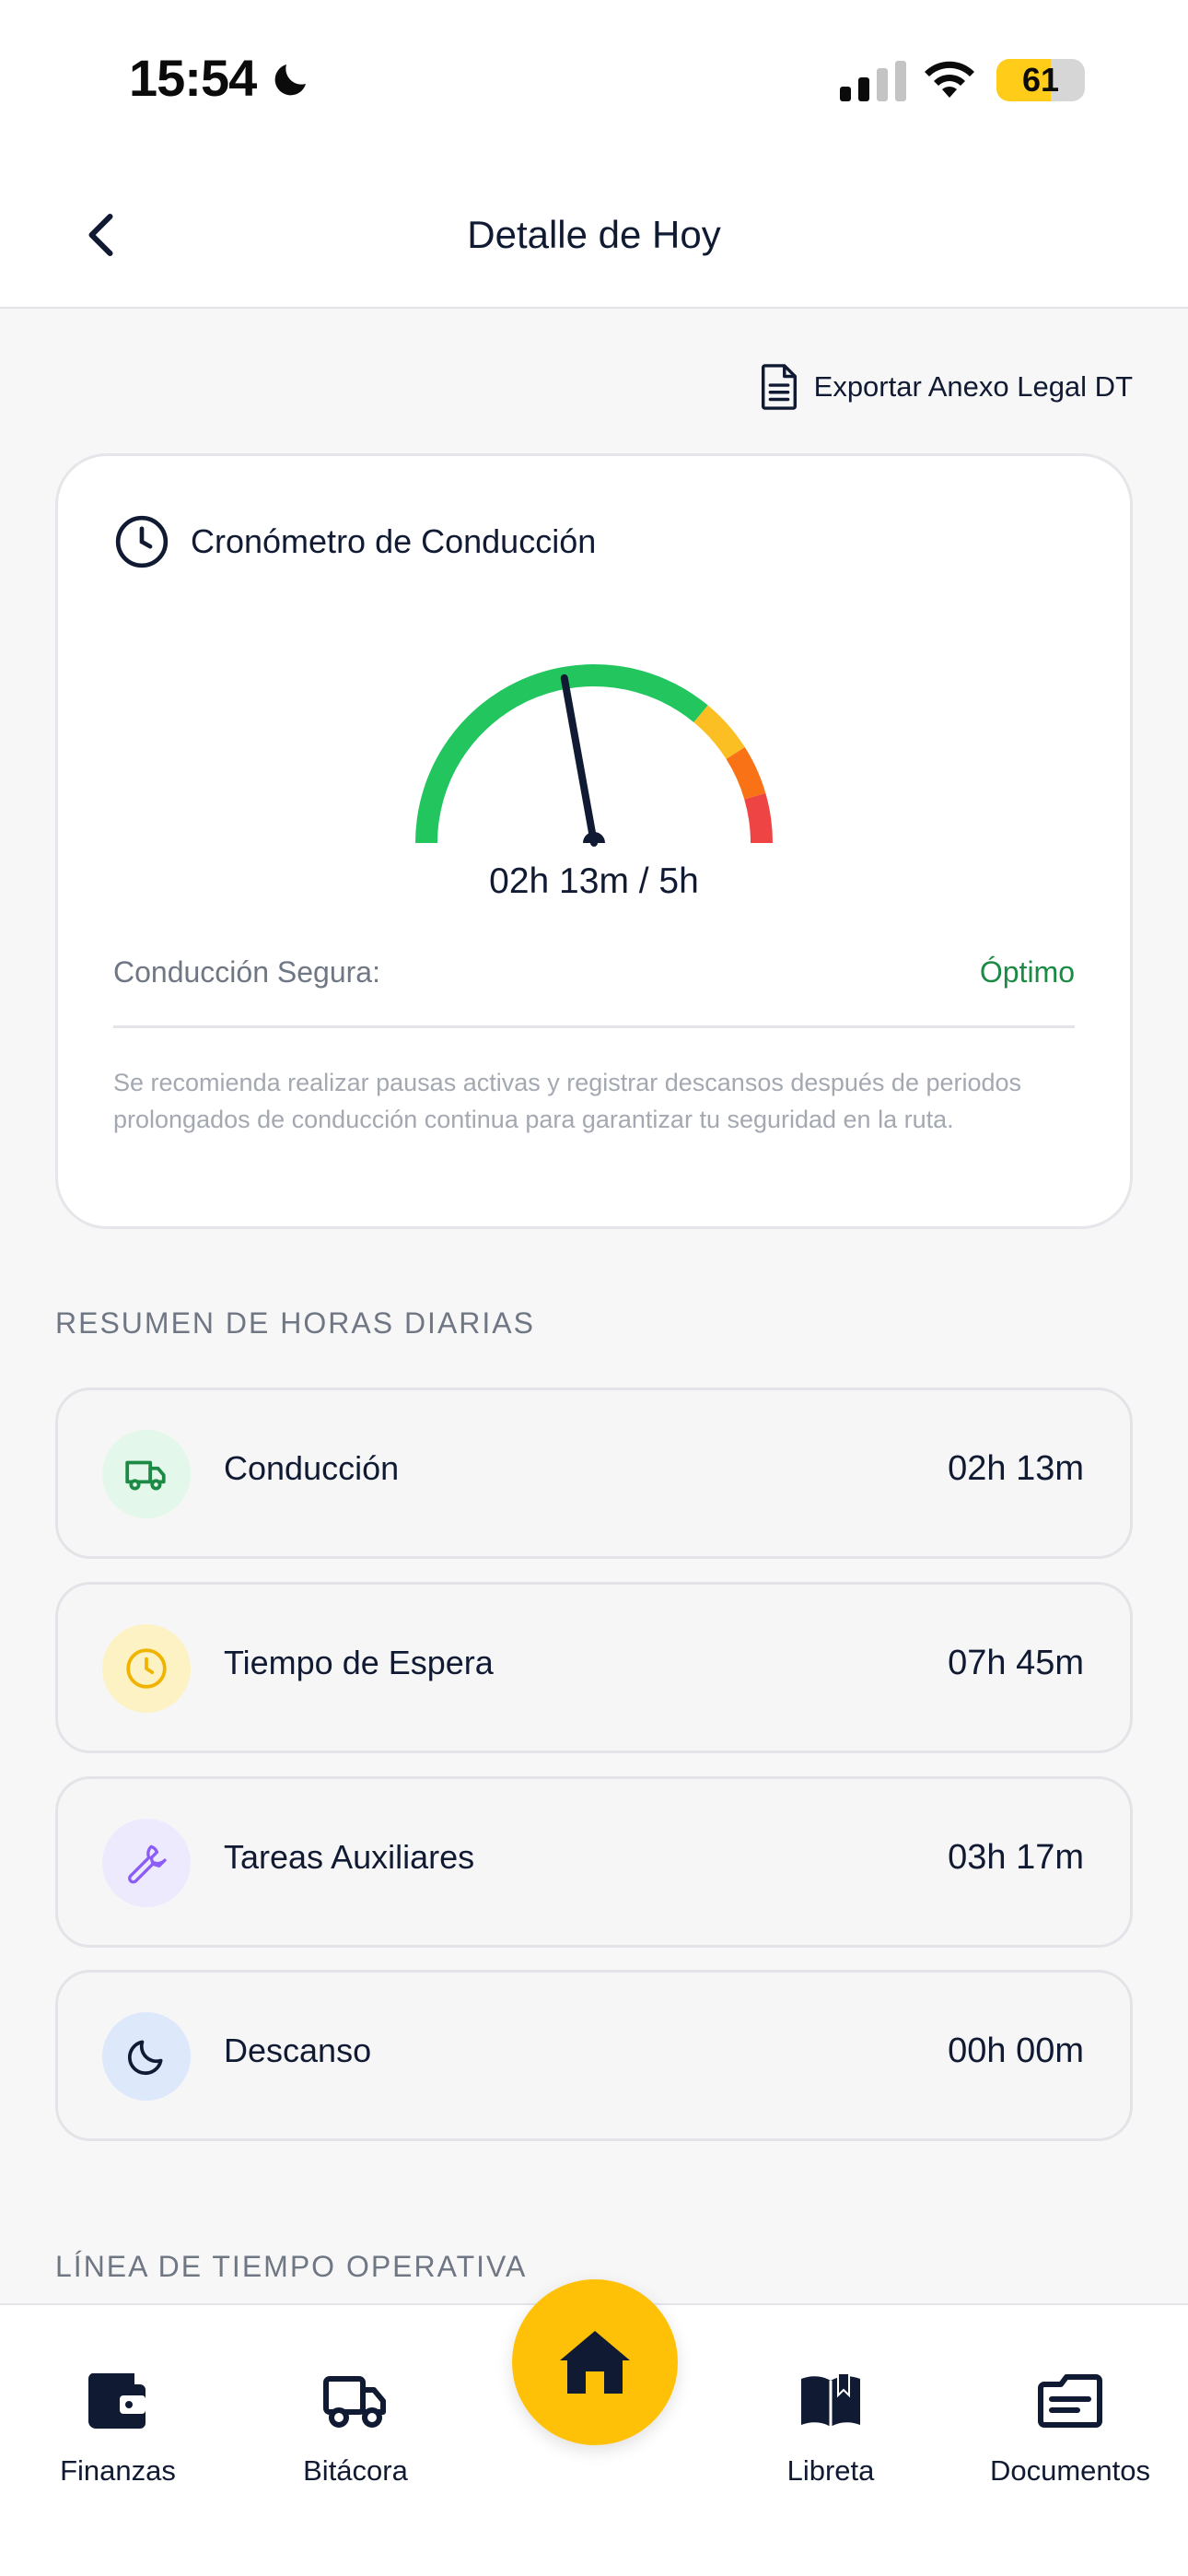  Describe the element at coordinates (193, 78) in the screenshot. I see `status-time: 15:54` at that location.